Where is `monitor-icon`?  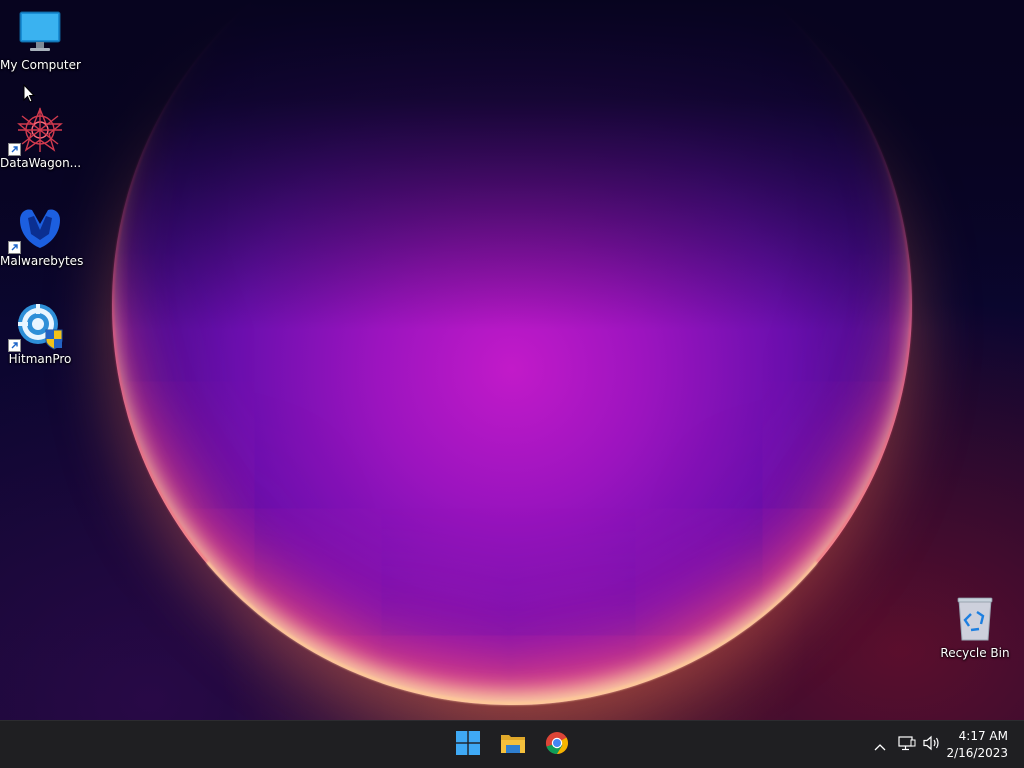
monitor-icon is located at coordinates (40, 32).